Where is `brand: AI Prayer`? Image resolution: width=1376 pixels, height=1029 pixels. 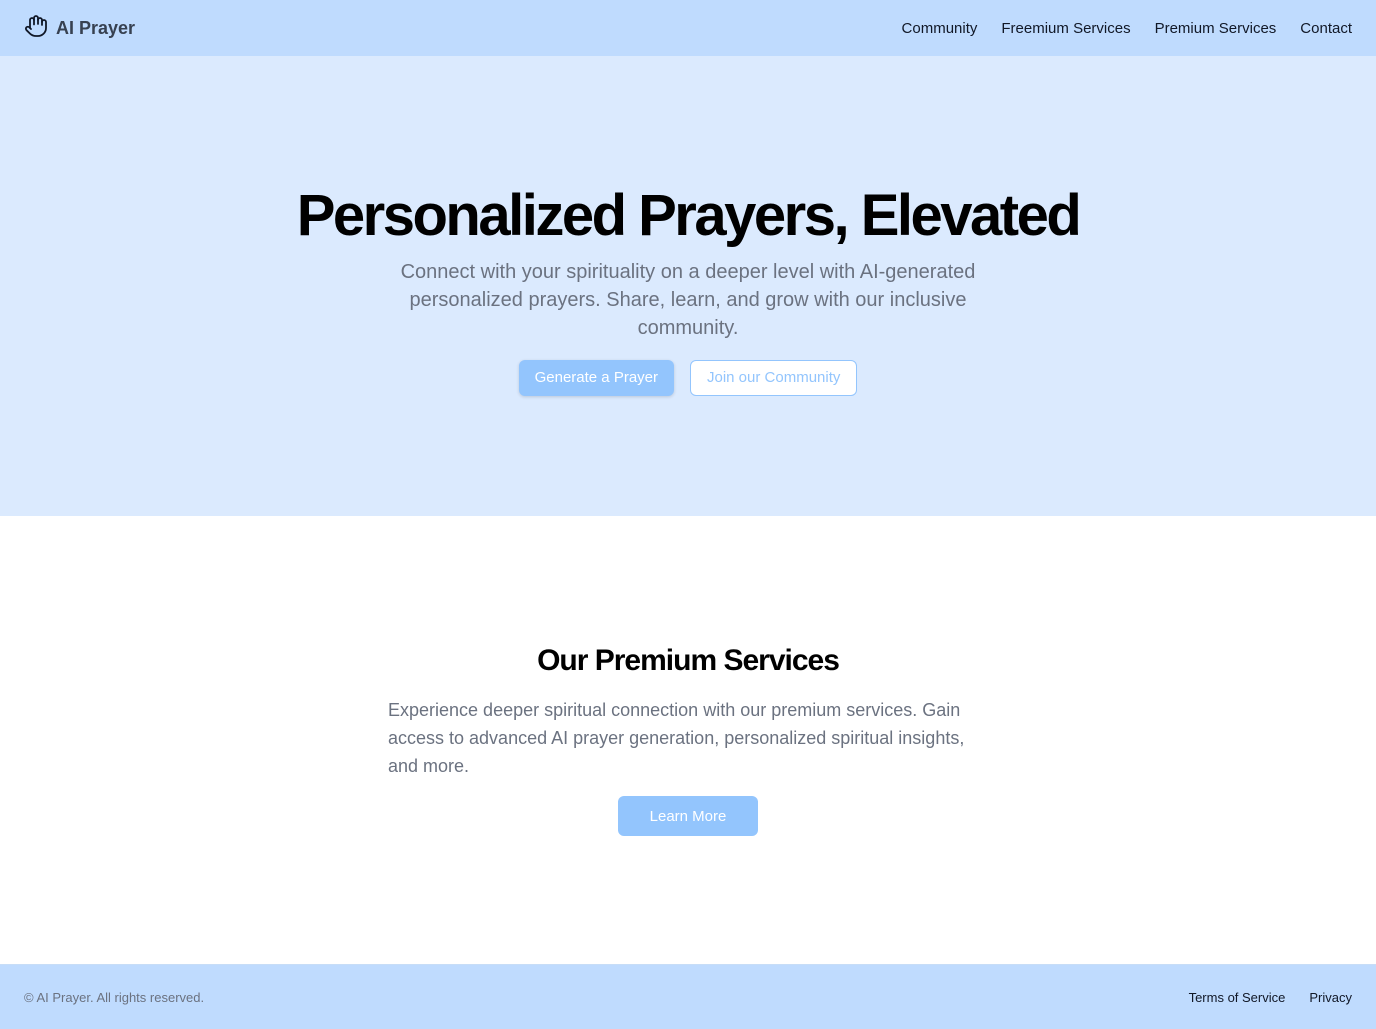
brand: AI Prayer is located at coordinates (79, 28).